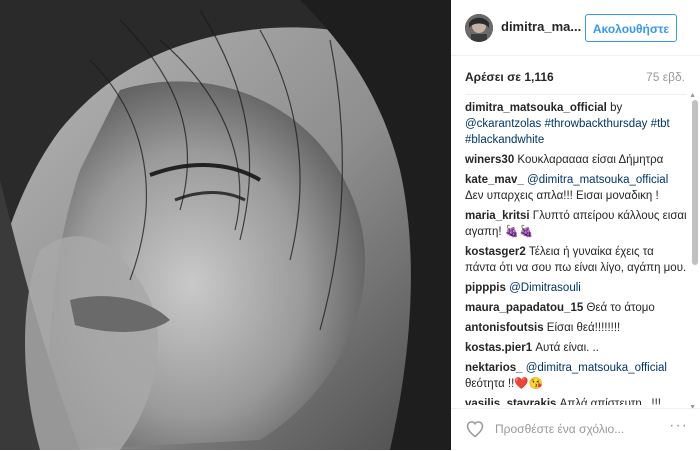  I want to click on comment-item: vasilis_stavrakis Απλά απίστευτη...!!!, so click(576, 400).